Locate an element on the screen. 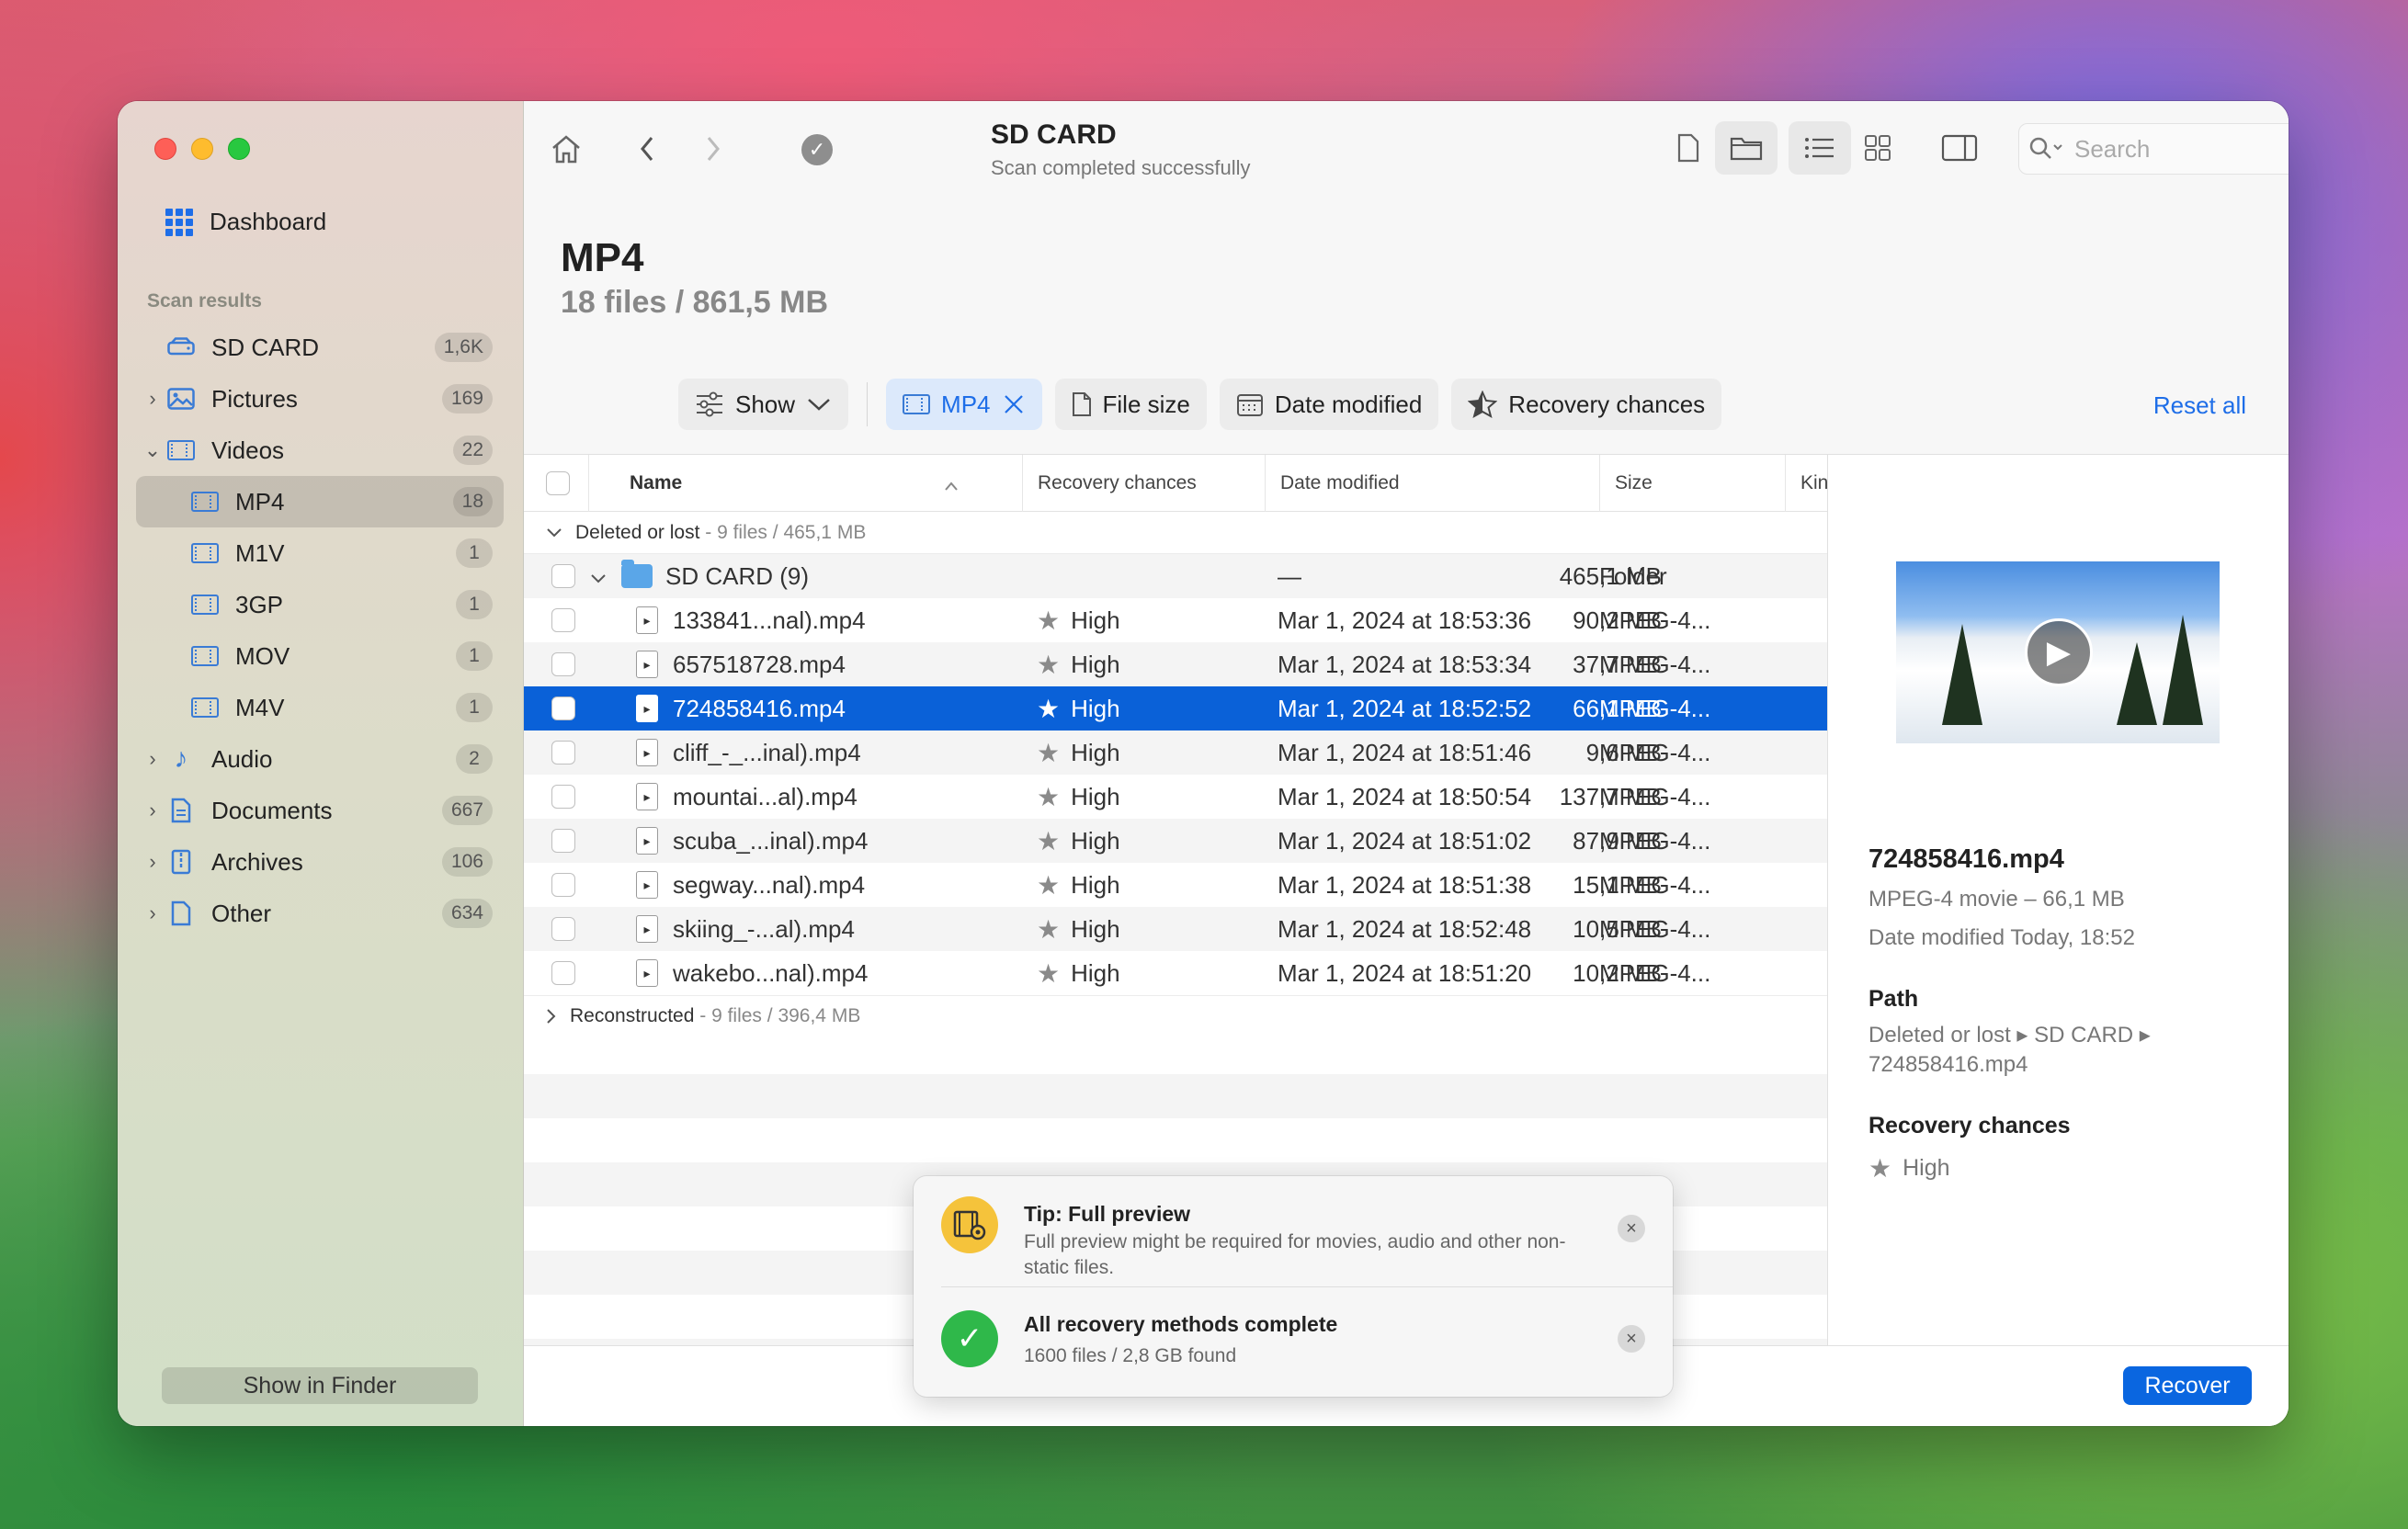  sidebar-item-dashboard: Dashboard is located at coordinates (245, 222).